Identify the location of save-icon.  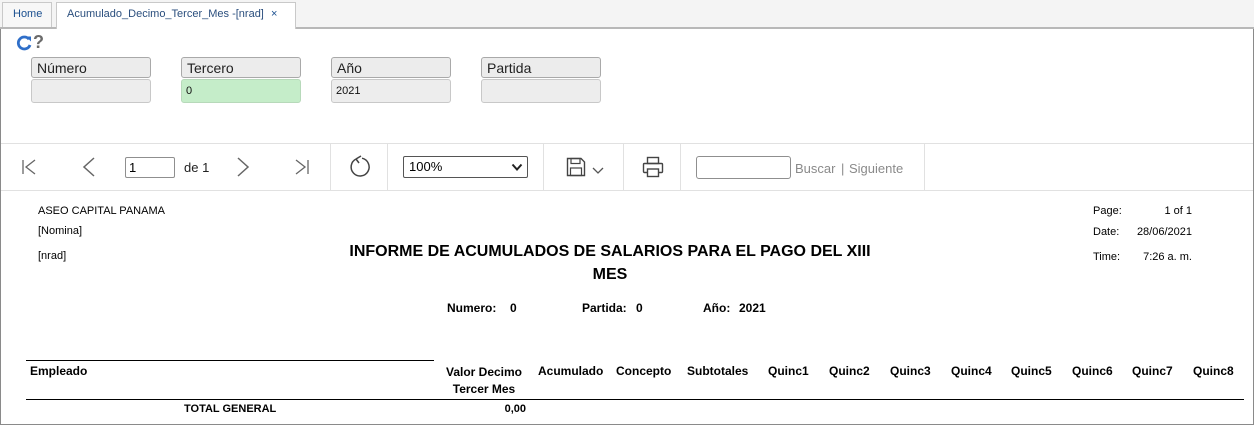
(576, 167).